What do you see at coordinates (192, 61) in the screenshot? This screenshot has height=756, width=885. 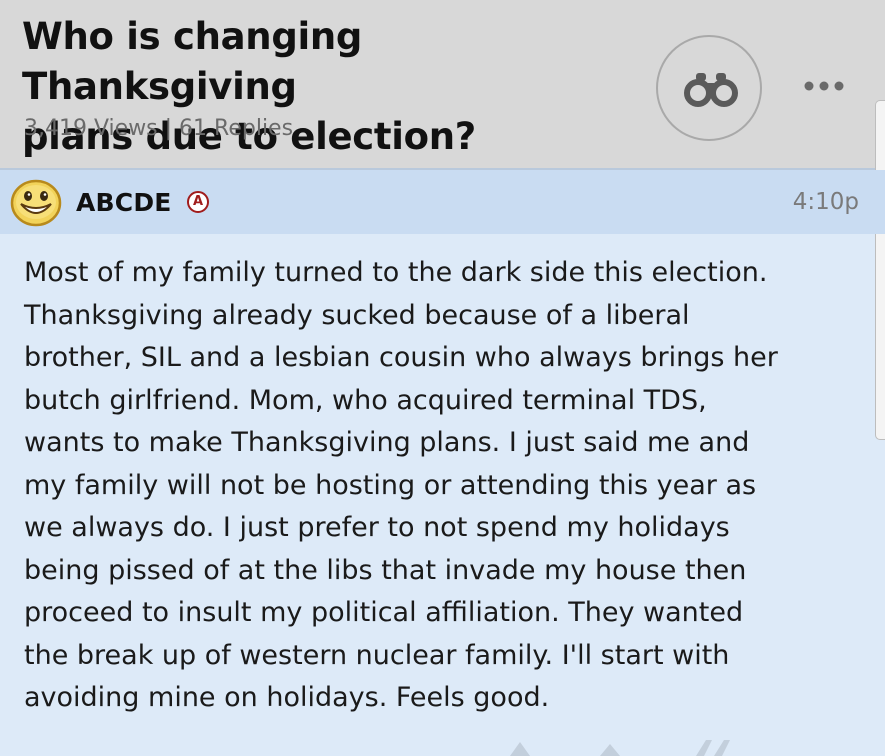 I see `thread-title-line-1: Who is changing Thanksgiving` at bounding box center [192, 61].